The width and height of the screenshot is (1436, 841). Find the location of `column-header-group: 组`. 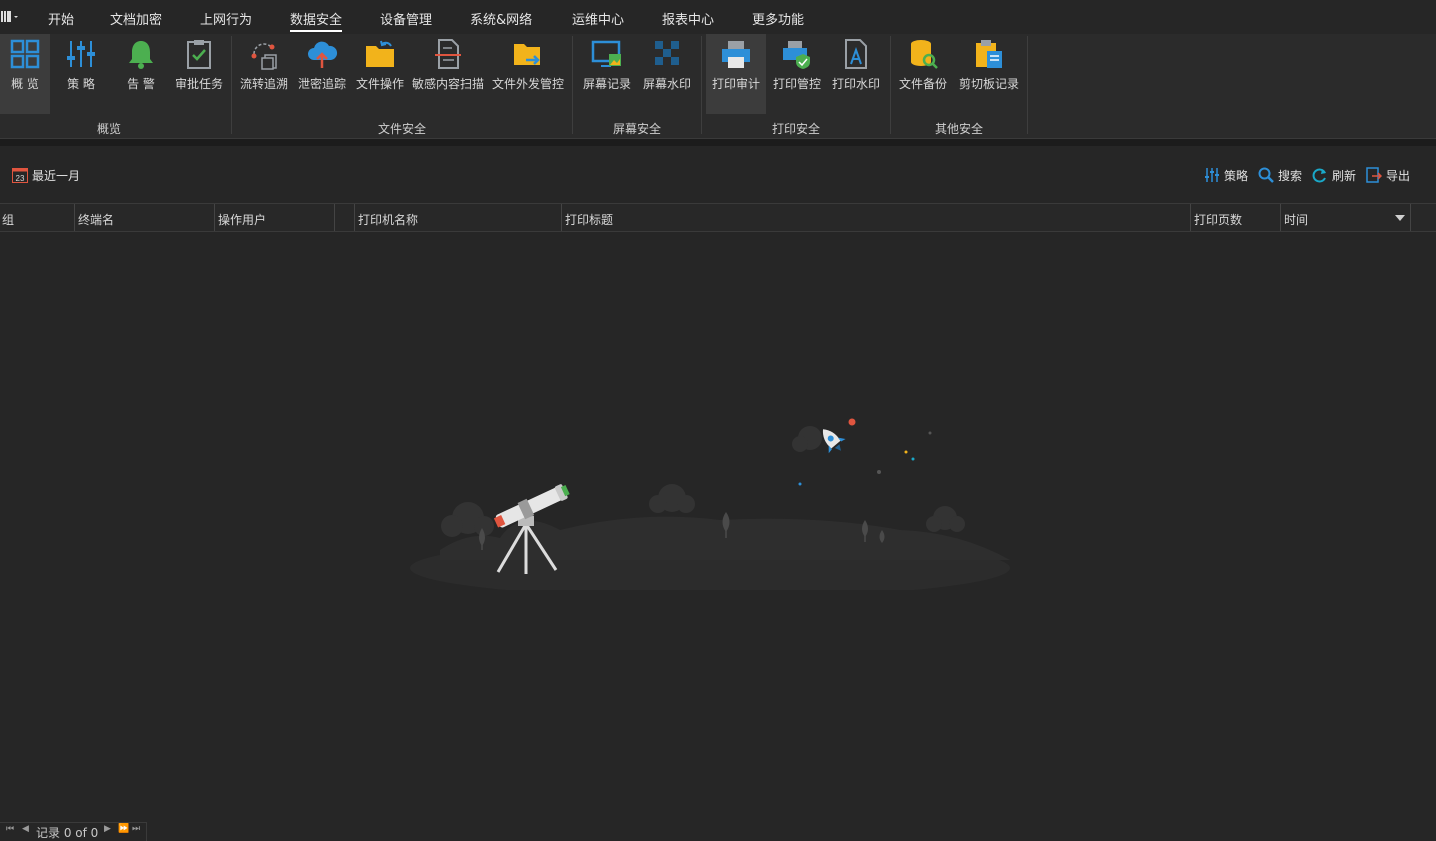

column-header-group: 组 is located at coordinates (8, 219).